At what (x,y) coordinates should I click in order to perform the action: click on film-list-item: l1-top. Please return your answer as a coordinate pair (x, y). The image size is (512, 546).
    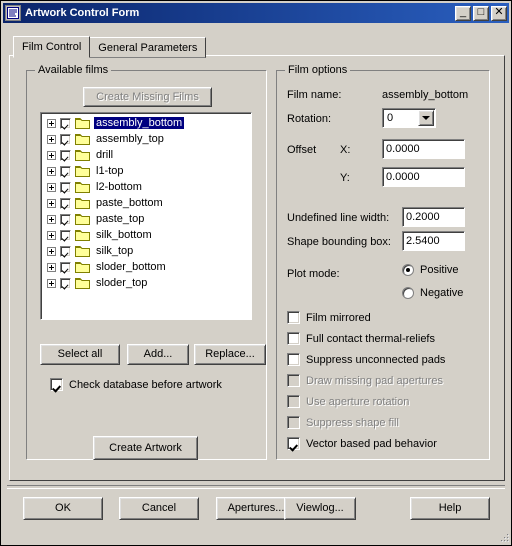
    Looking at the image, I should click on (146, 171).